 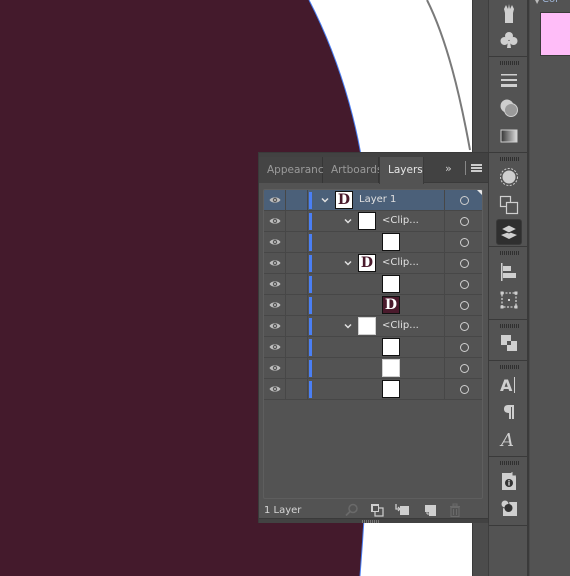 What do you see at coordinates (537, 2) in the screenshot?
I see `collapse-caret-icon: ▼` at bounding box center [537, 2].